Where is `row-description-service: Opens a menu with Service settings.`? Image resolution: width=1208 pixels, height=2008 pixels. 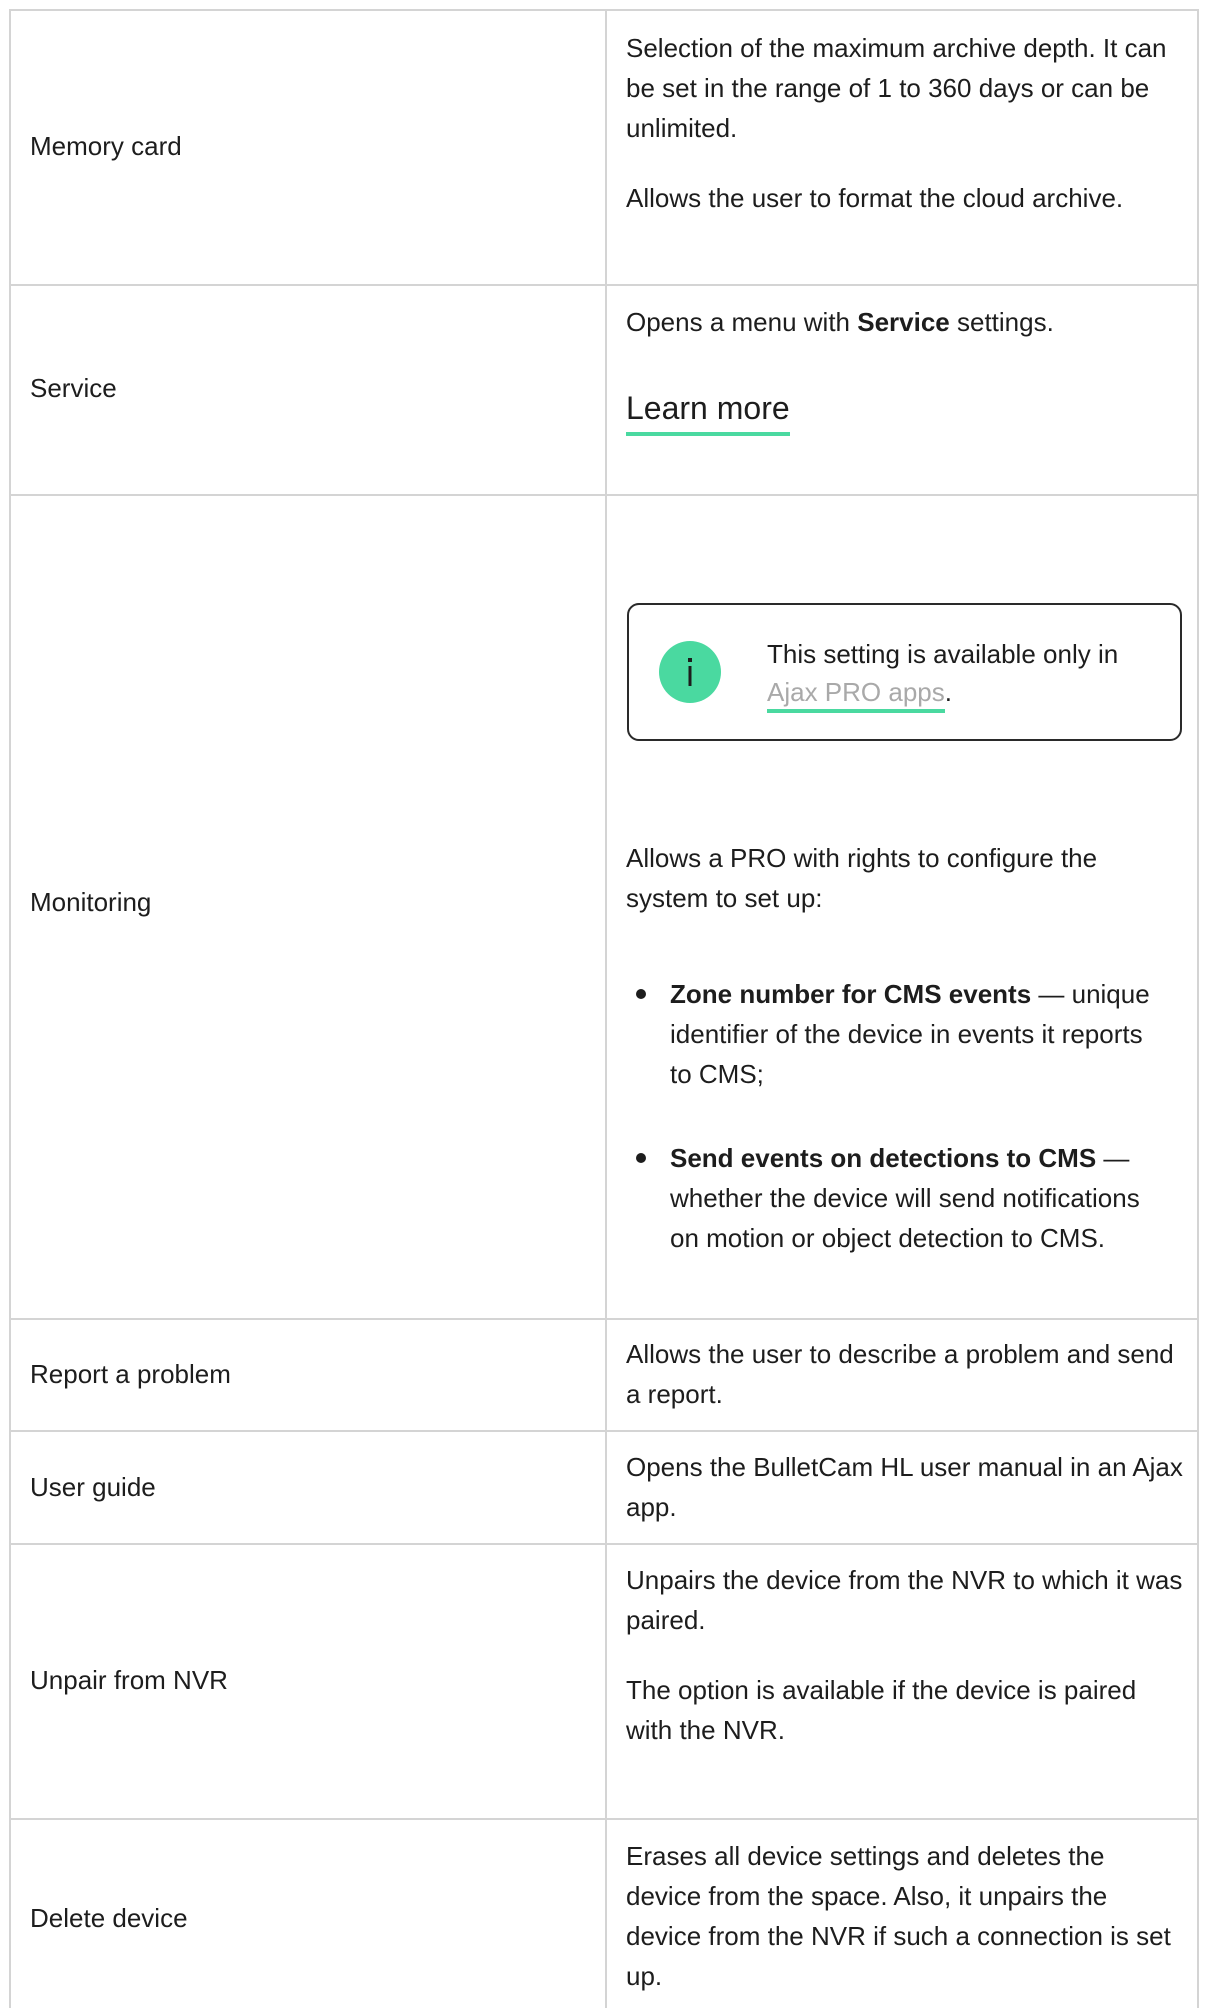
row-description-service: Opens a menu with Service settings. is located at coordinates (906, 322).